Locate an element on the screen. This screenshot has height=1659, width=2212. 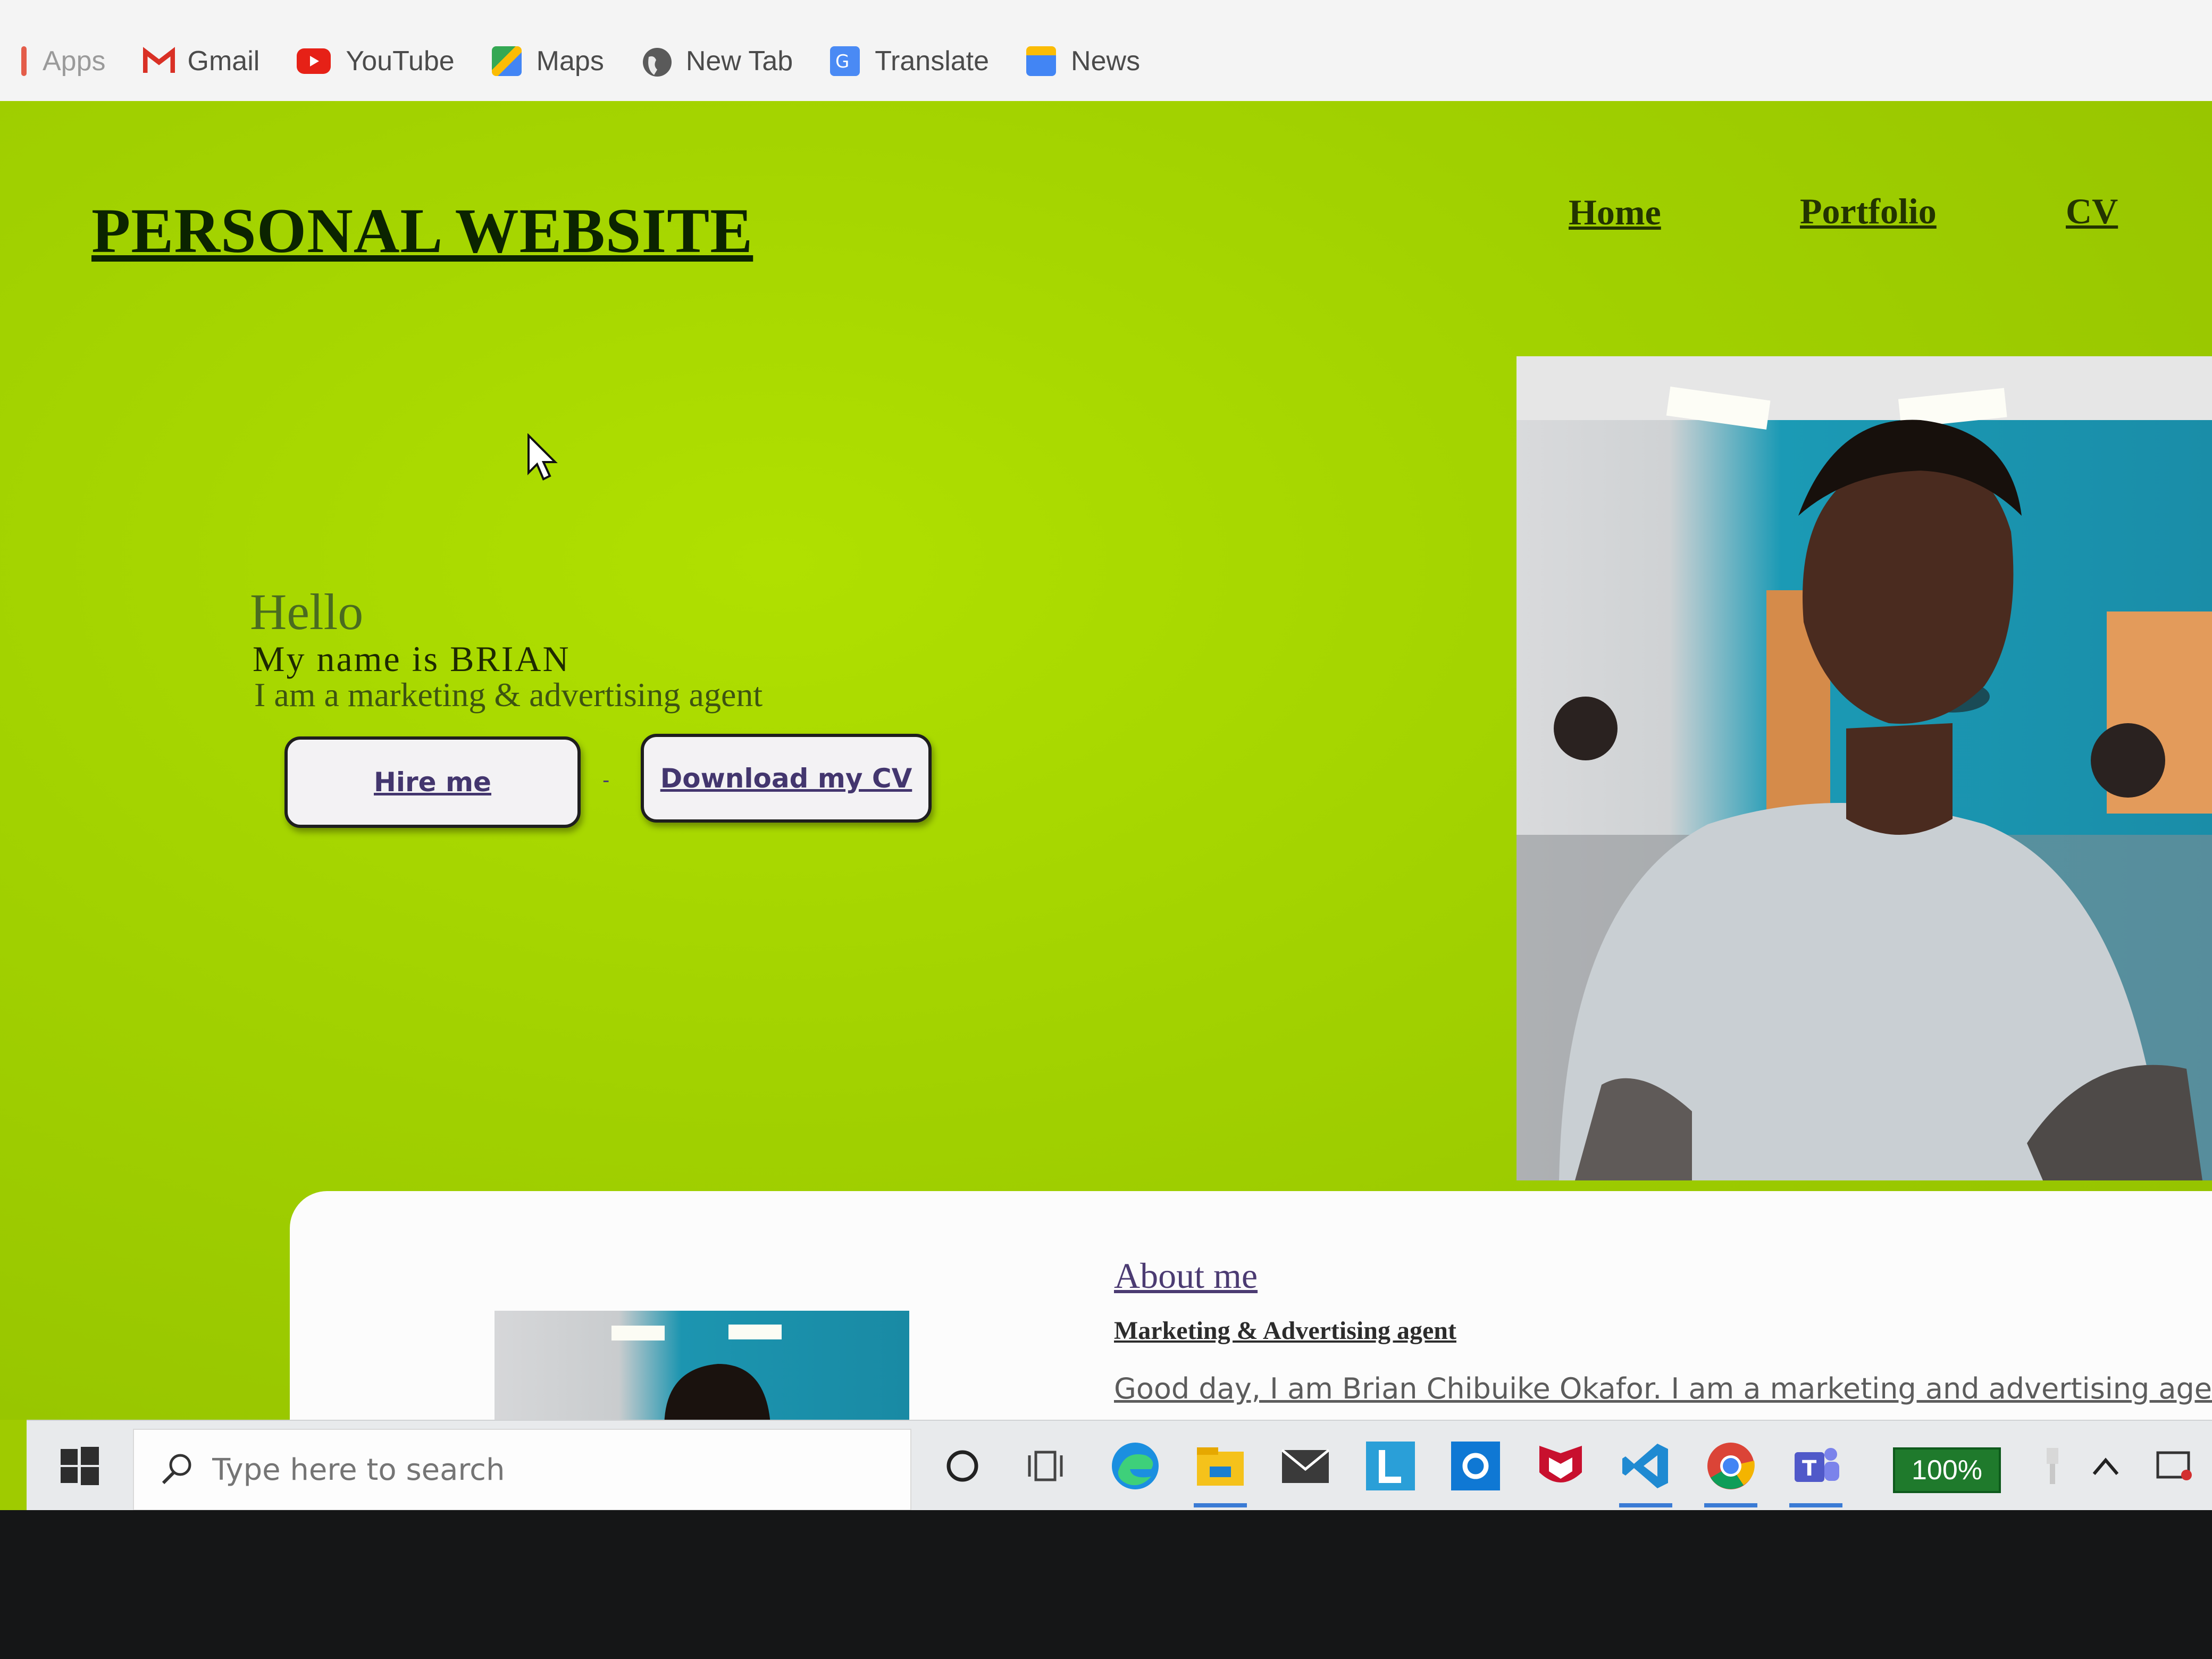
windows-start-icon is located at coordinates (79, 1467).